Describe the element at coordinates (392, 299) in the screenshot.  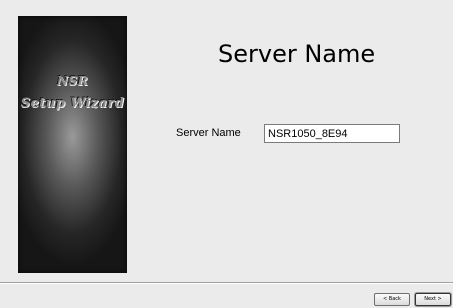
I see `back-button: < Back` at that location.